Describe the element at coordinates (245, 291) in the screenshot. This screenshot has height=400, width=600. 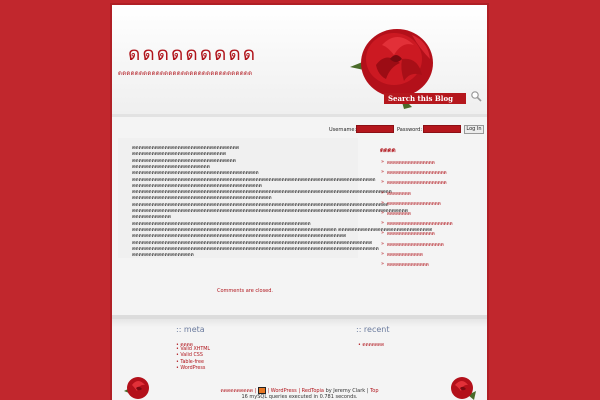
I see `comments-closed-notice: Comments are closed.` at that location.